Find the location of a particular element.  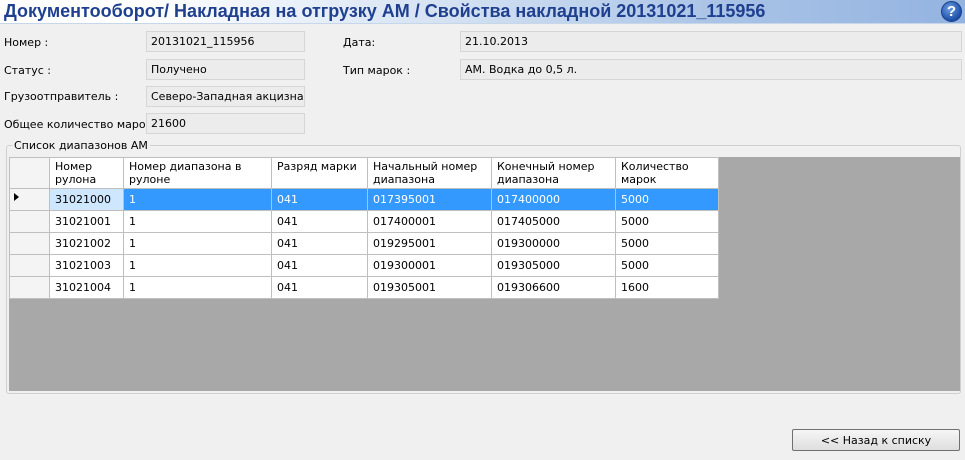

number-field: 20131021_115956 is located at coordinates (225, 41).